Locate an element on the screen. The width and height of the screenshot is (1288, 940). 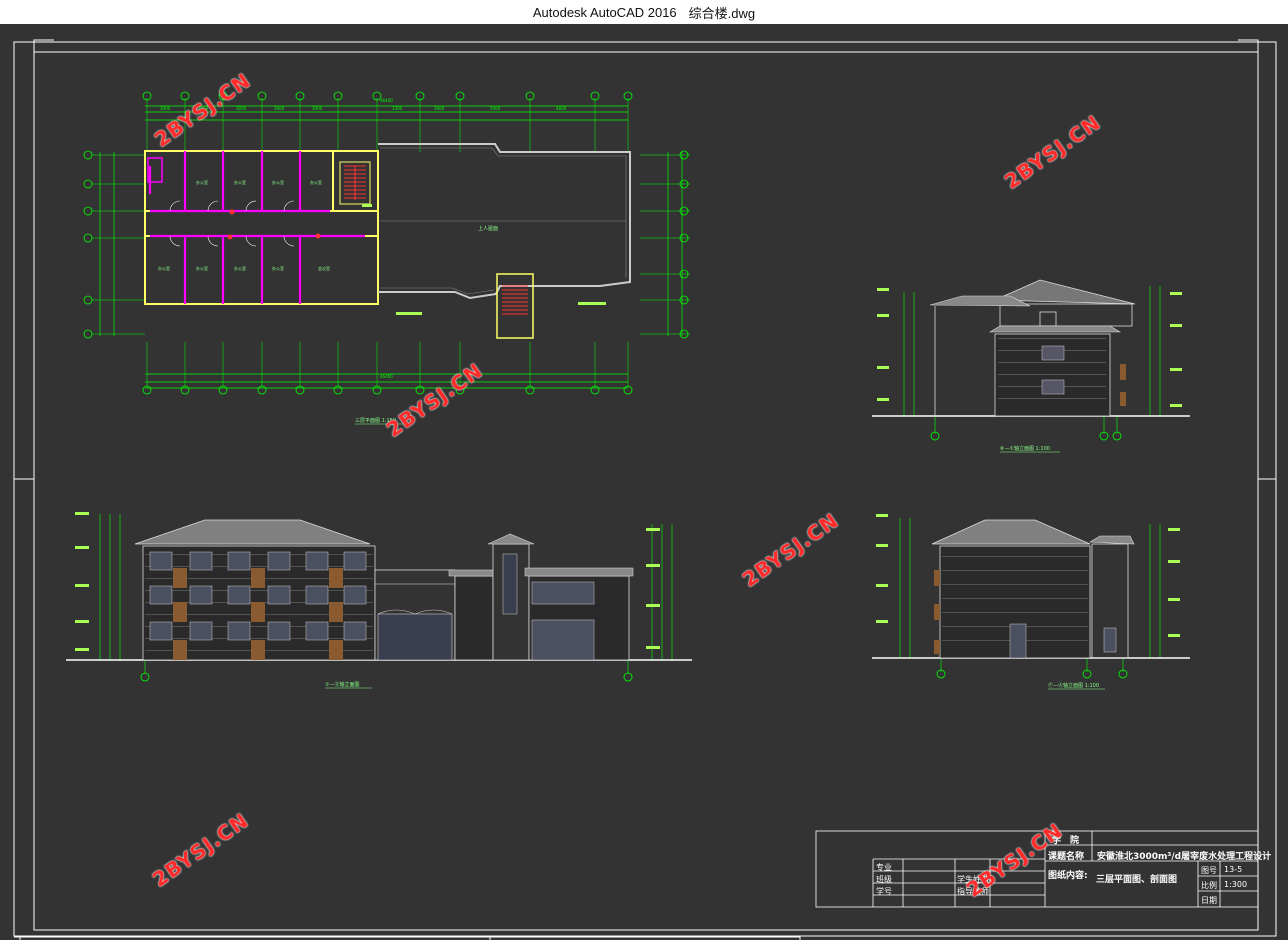
tb-class-label: 班级 is located at coordinates (884, 879).